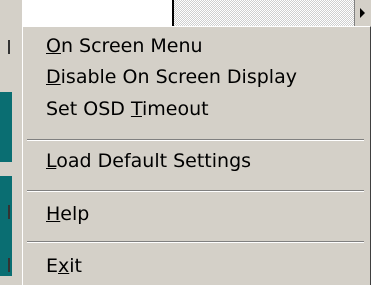 Image resolution: width=371 pixels, height=285 pixels. I want to click on menu-item-disable-on-screen-display: Disable On Screen Display, so click(196, 77).